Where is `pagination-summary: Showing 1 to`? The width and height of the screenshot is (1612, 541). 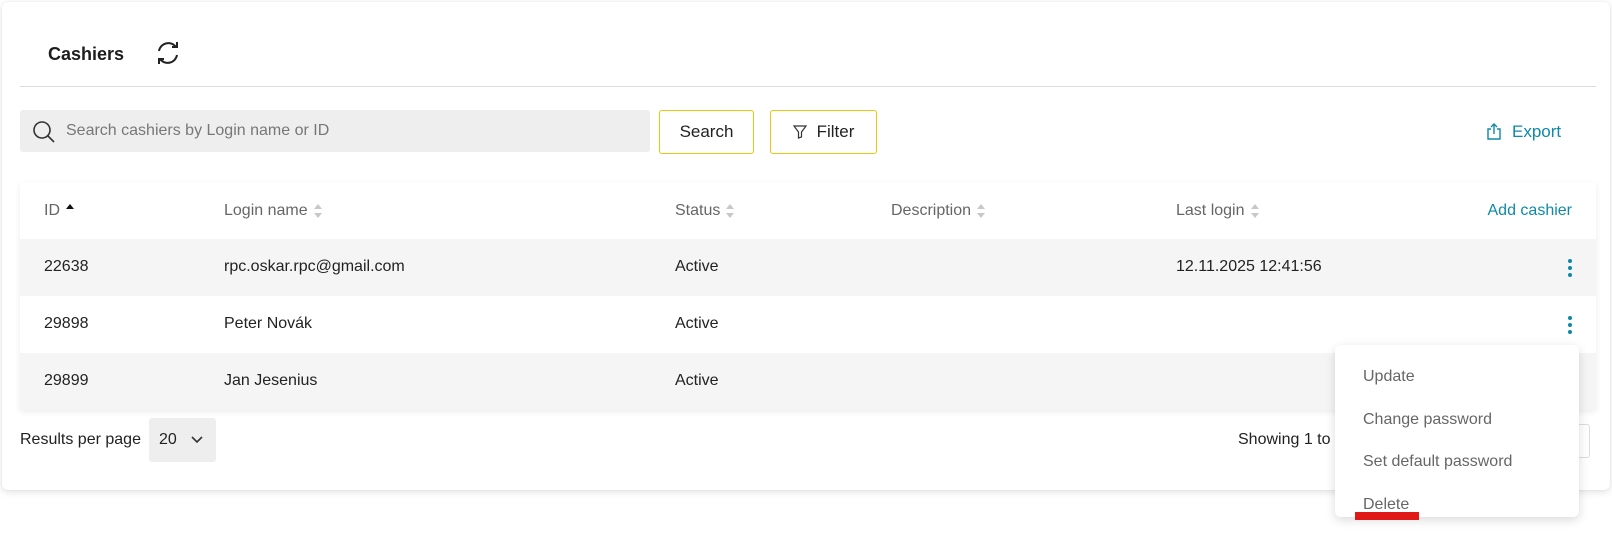
pagination-summary: Showing 1 to is located at coordinates (1284, 439).